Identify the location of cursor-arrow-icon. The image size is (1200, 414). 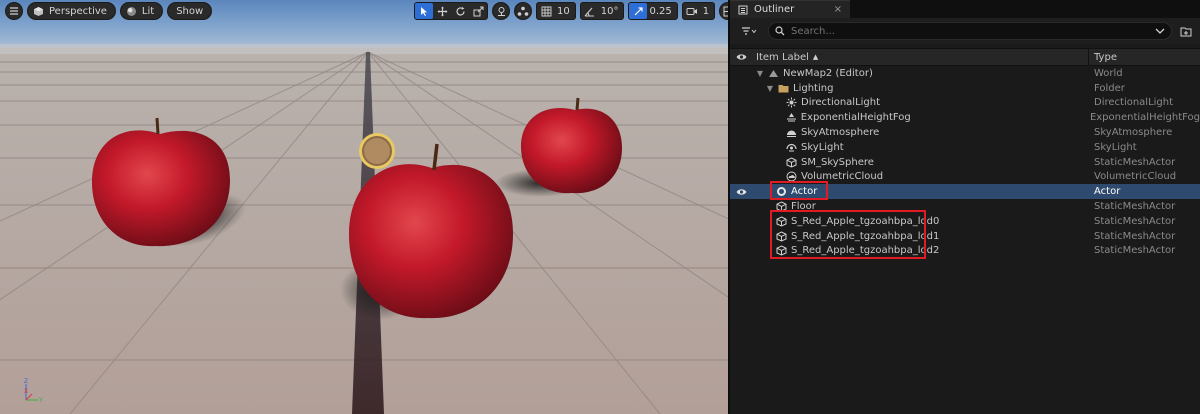
(424, 11).